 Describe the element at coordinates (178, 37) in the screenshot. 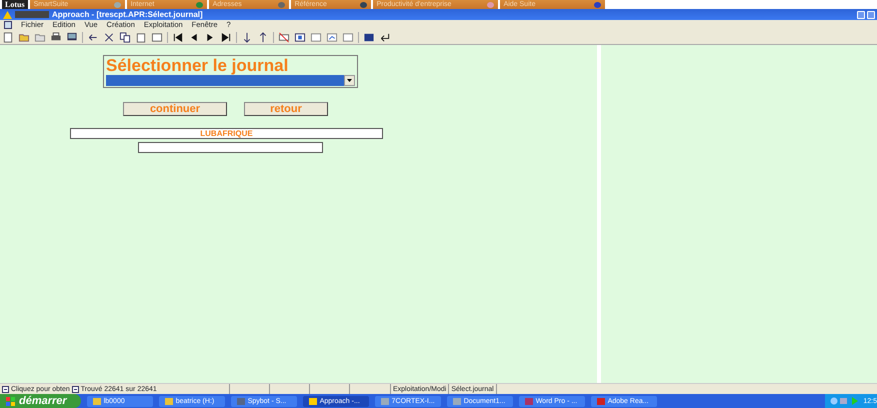

I see `first-record-icon` at that location.